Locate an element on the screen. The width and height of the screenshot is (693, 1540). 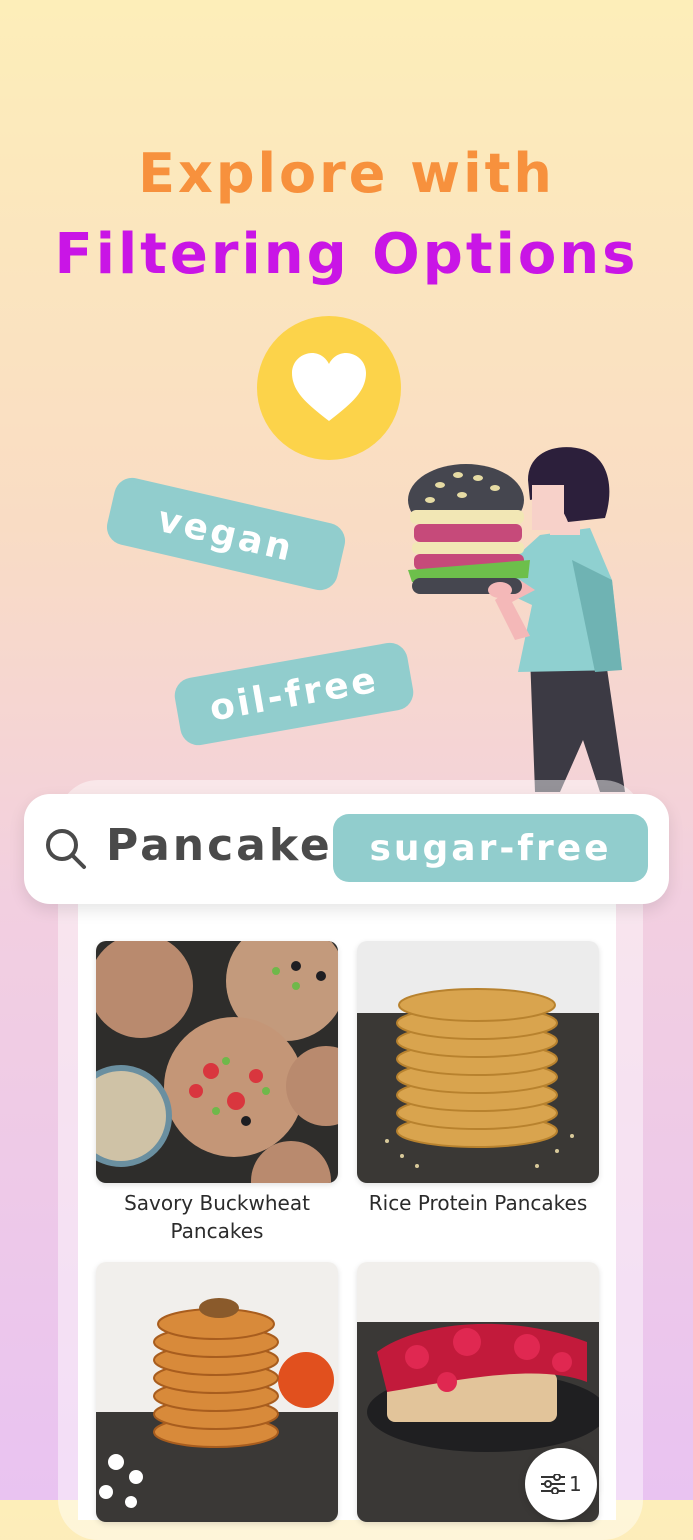
search-icon is located at coordinates (66, 849).